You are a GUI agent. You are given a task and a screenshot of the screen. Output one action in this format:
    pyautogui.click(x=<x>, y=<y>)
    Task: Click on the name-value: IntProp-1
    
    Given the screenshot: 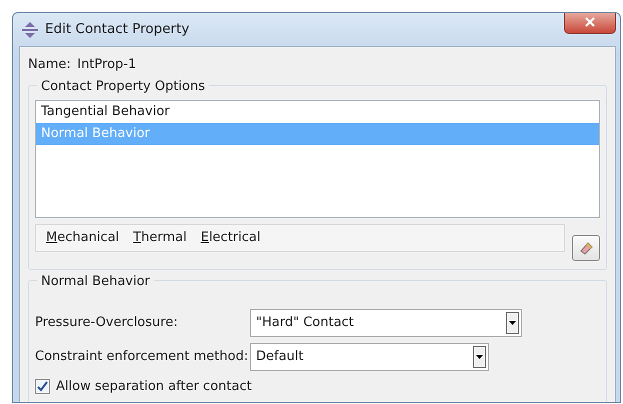 What is the action you would take?
    pyautogui.click(x=106, y=65)
    